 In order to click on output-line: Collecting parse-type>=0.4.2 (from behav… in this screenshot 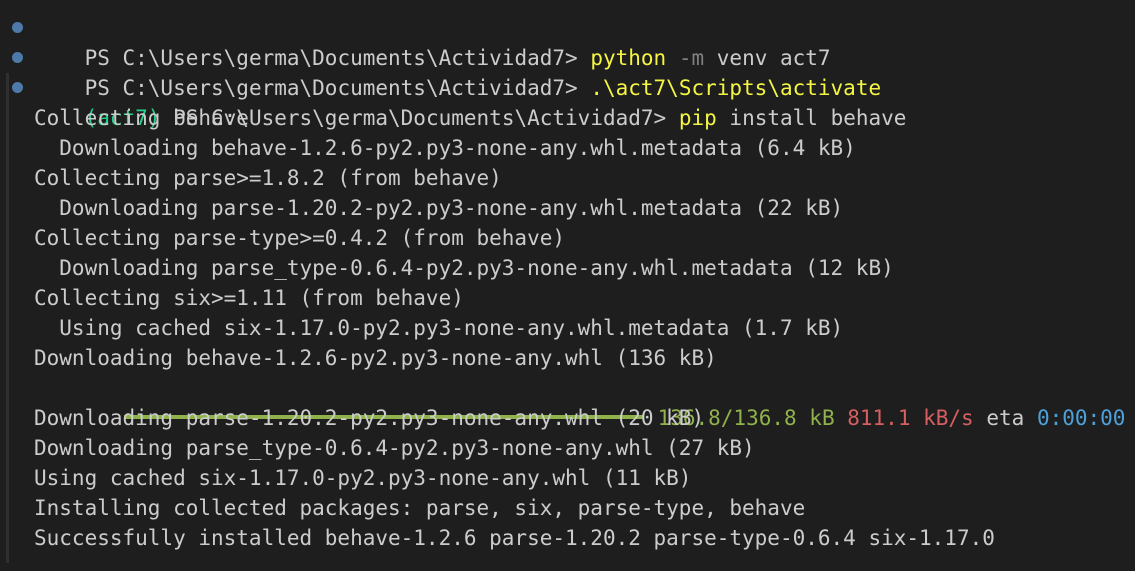, I will do `click(300, 238)`.